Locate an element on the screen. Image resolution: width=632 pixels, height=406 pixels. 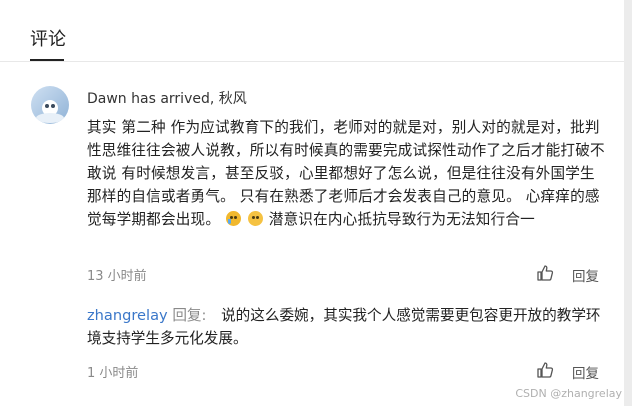
avatar is located at coordinates (50, 105).